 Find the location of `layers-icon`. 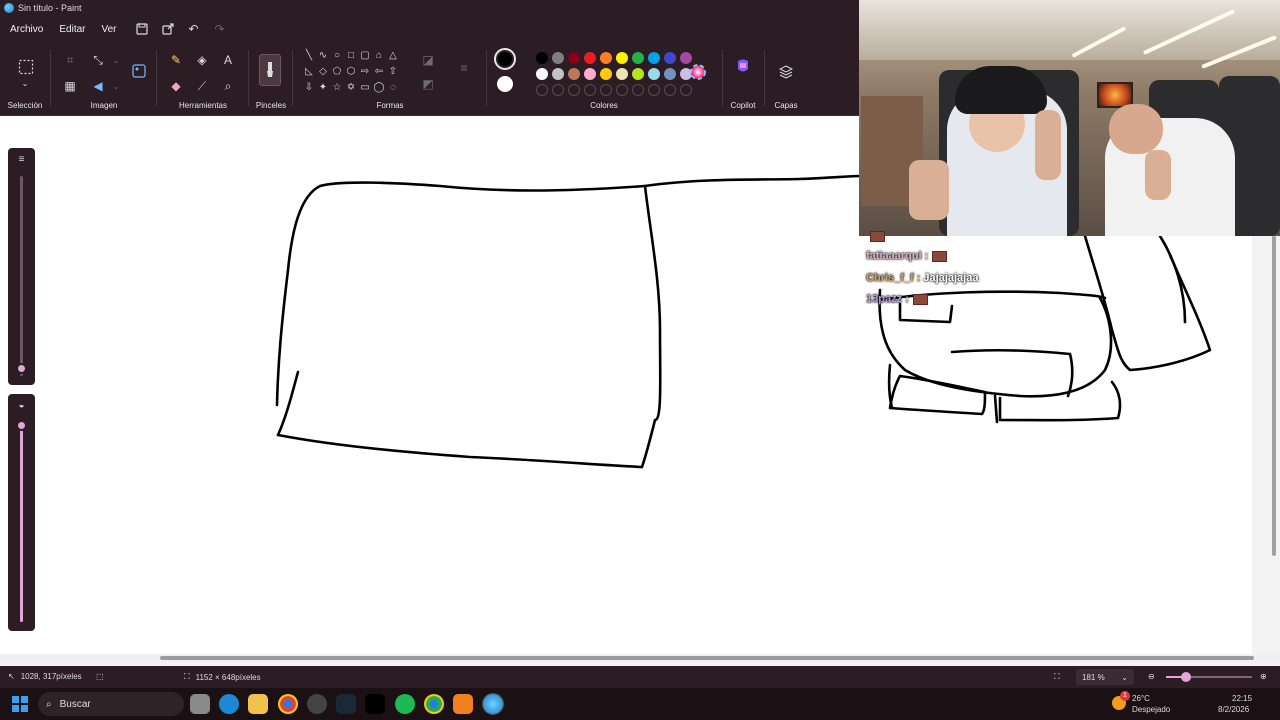

layers-icon is located at coordinates (786, 72).